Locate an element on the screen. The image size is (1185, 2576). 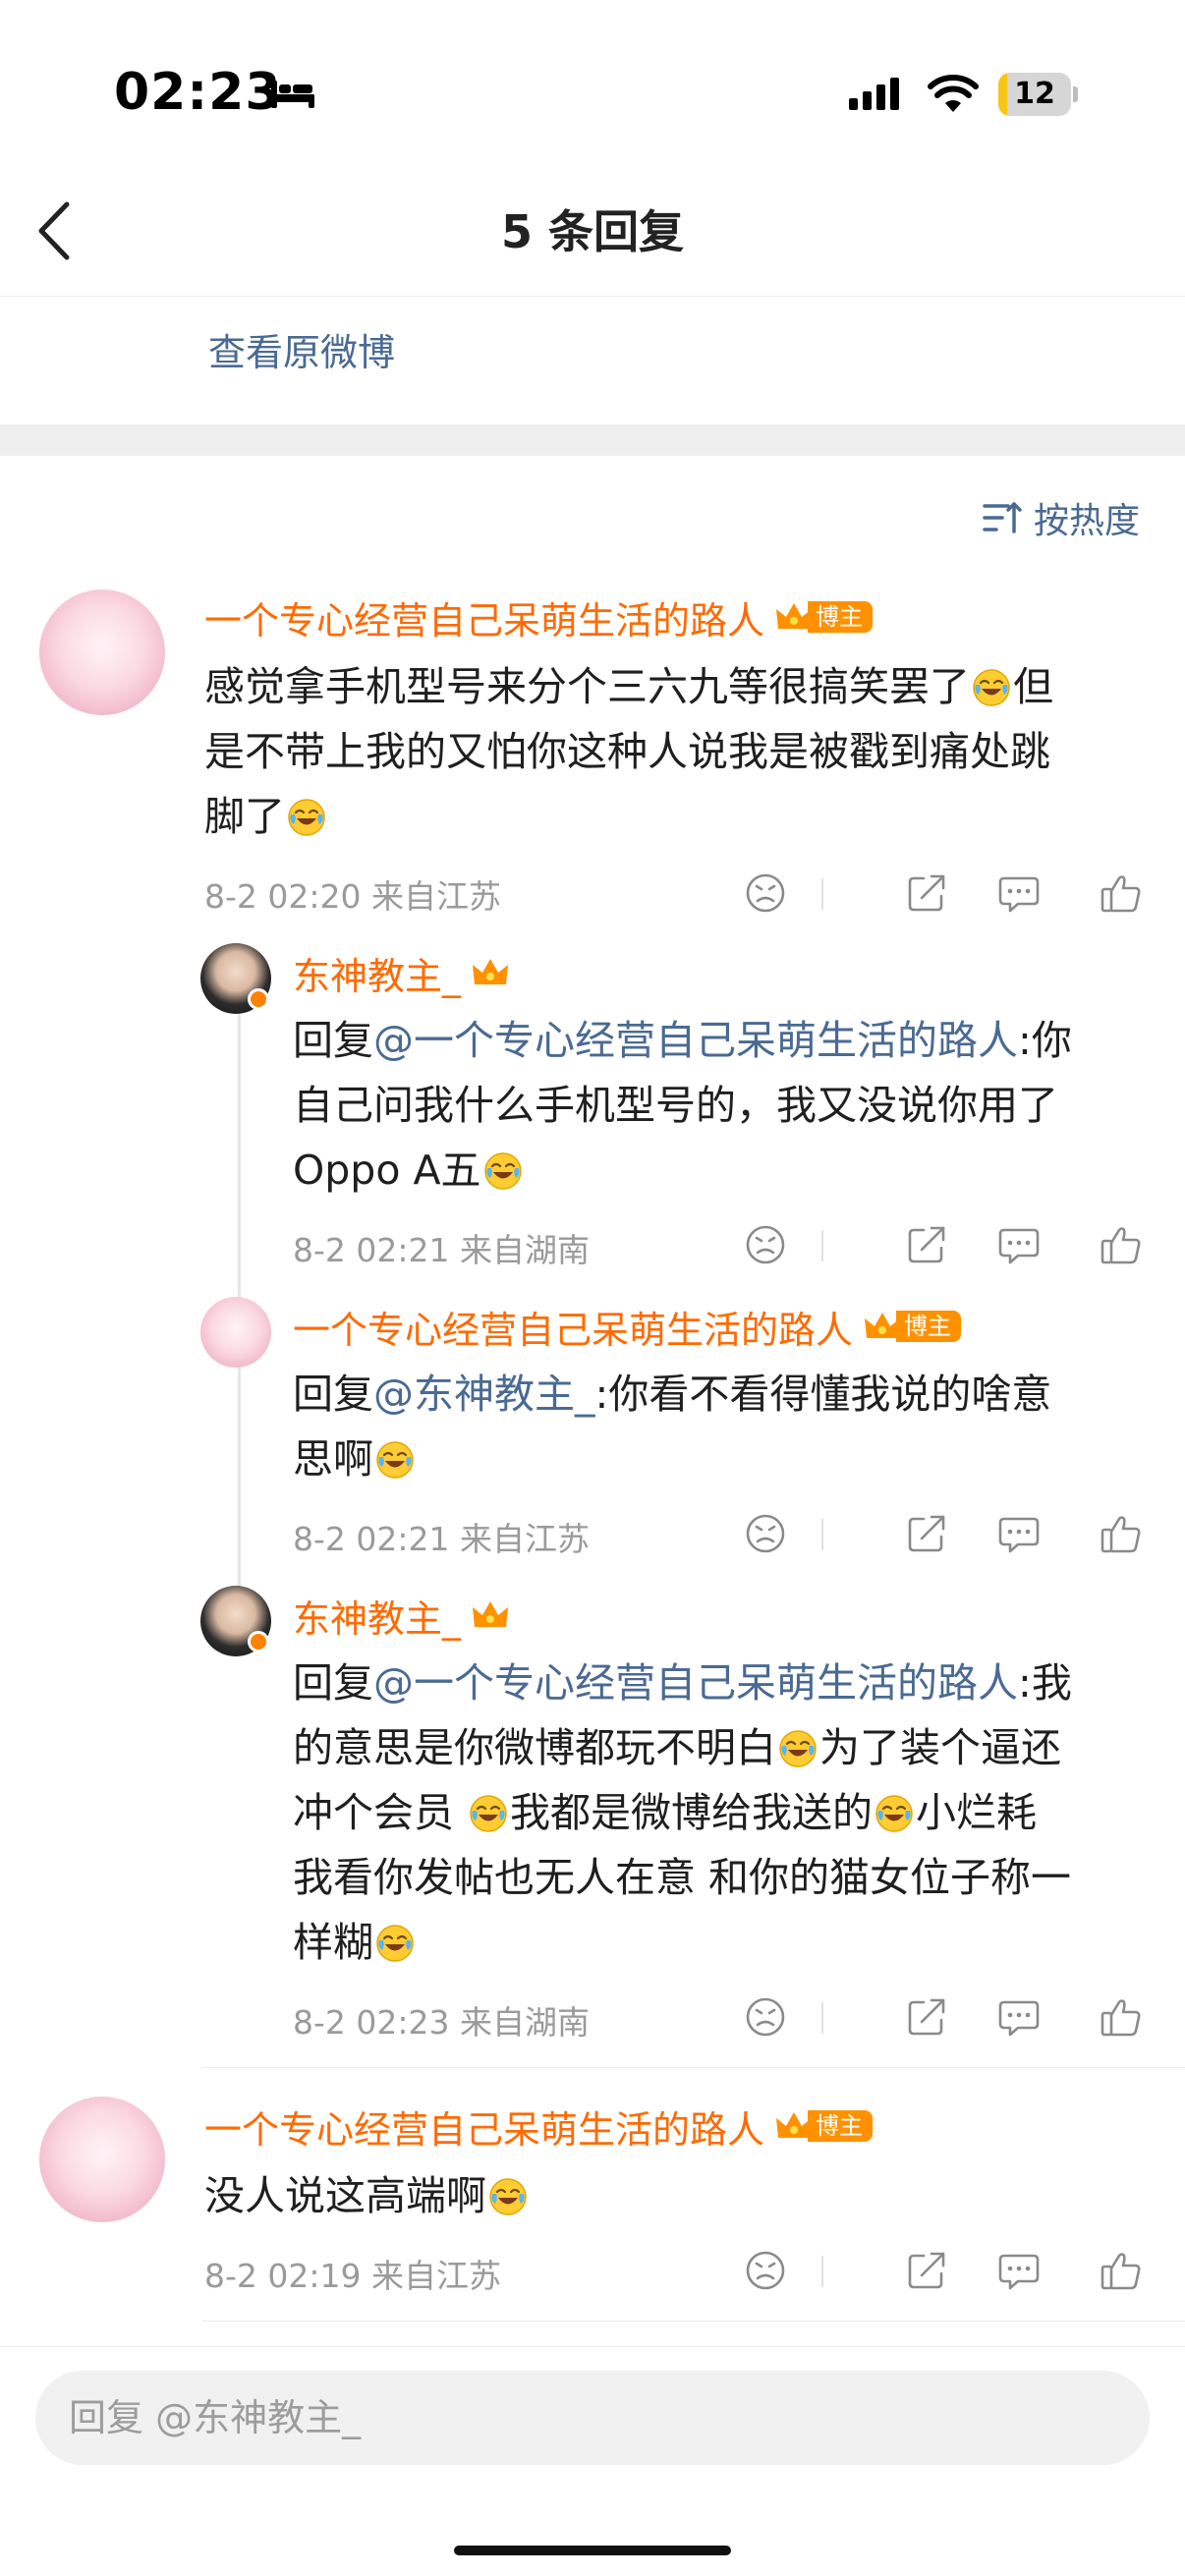
text-segment: Oppo A五 is located at coordinates (387, 1170).